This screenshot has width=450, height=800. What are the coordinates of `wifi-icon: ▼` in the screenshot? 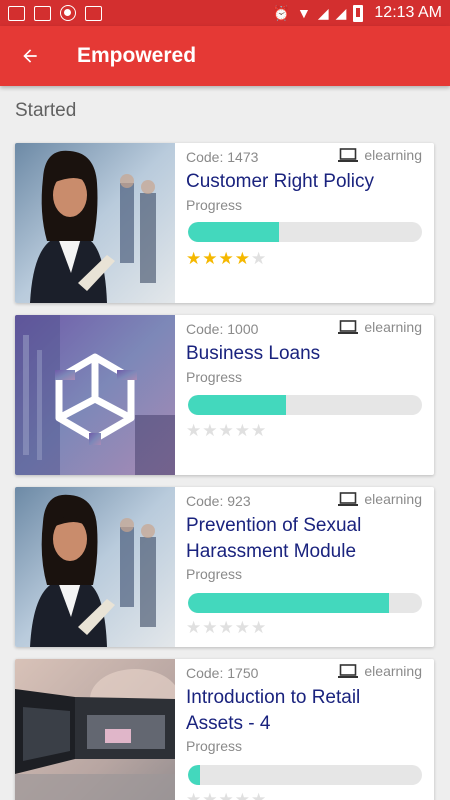 It's located at (303, 13).